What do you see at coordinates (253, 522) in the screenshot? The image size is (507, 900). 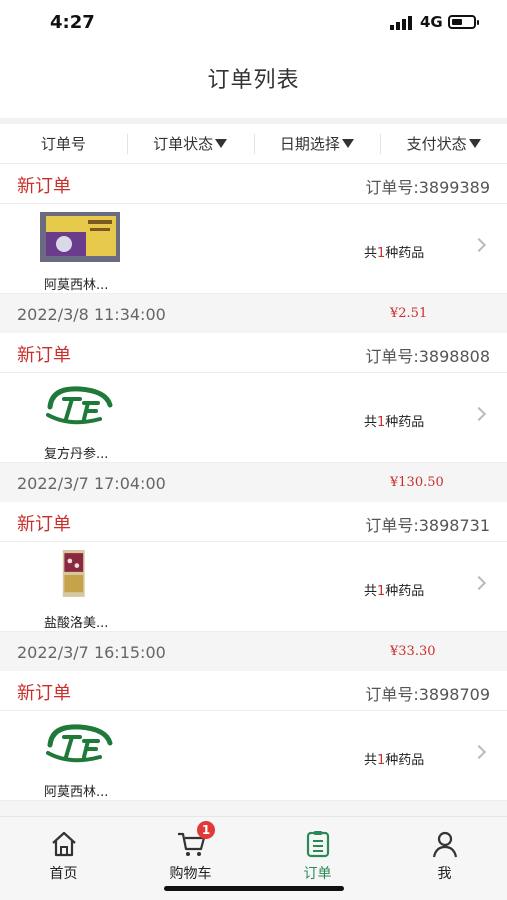 I see `order-header: 新订单 订单号:3898731` at bounding box center [253, 522].